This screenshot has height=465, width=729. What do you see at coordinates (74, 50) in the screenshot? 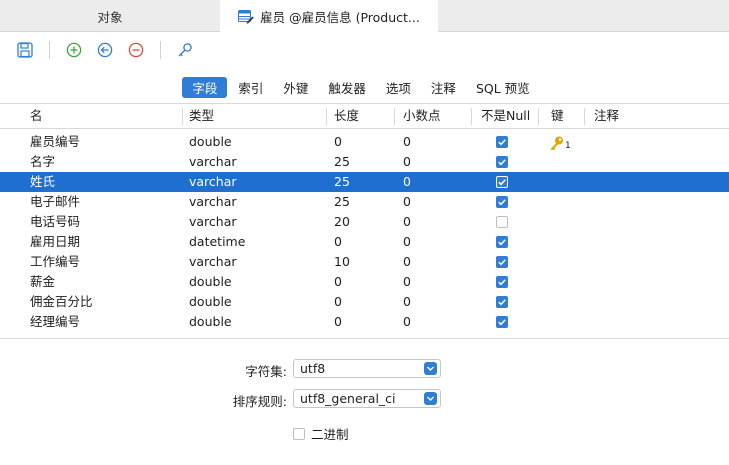
I see `add-field-button` at bounding box center [74, 50].